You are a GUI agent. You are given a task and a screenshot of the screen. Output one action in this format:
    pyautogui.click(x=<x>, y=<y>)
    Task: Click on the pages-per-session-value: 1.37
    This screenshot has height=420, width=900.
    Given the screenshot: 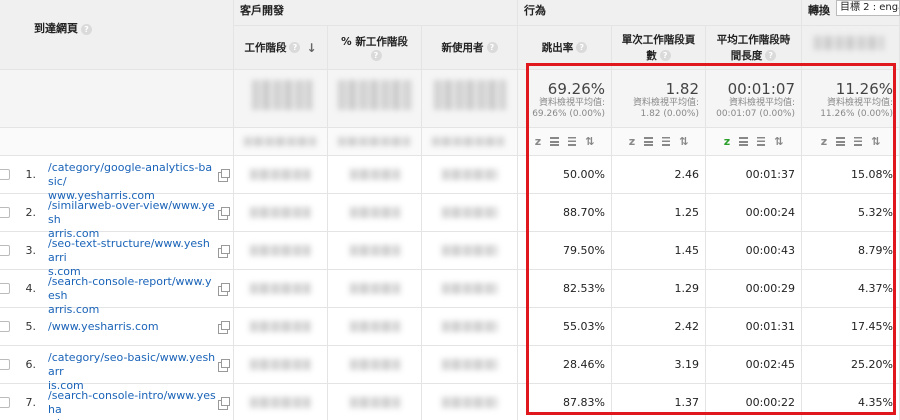 What is the action you would take?
    pyautogui.click(x=659, y=402)
    